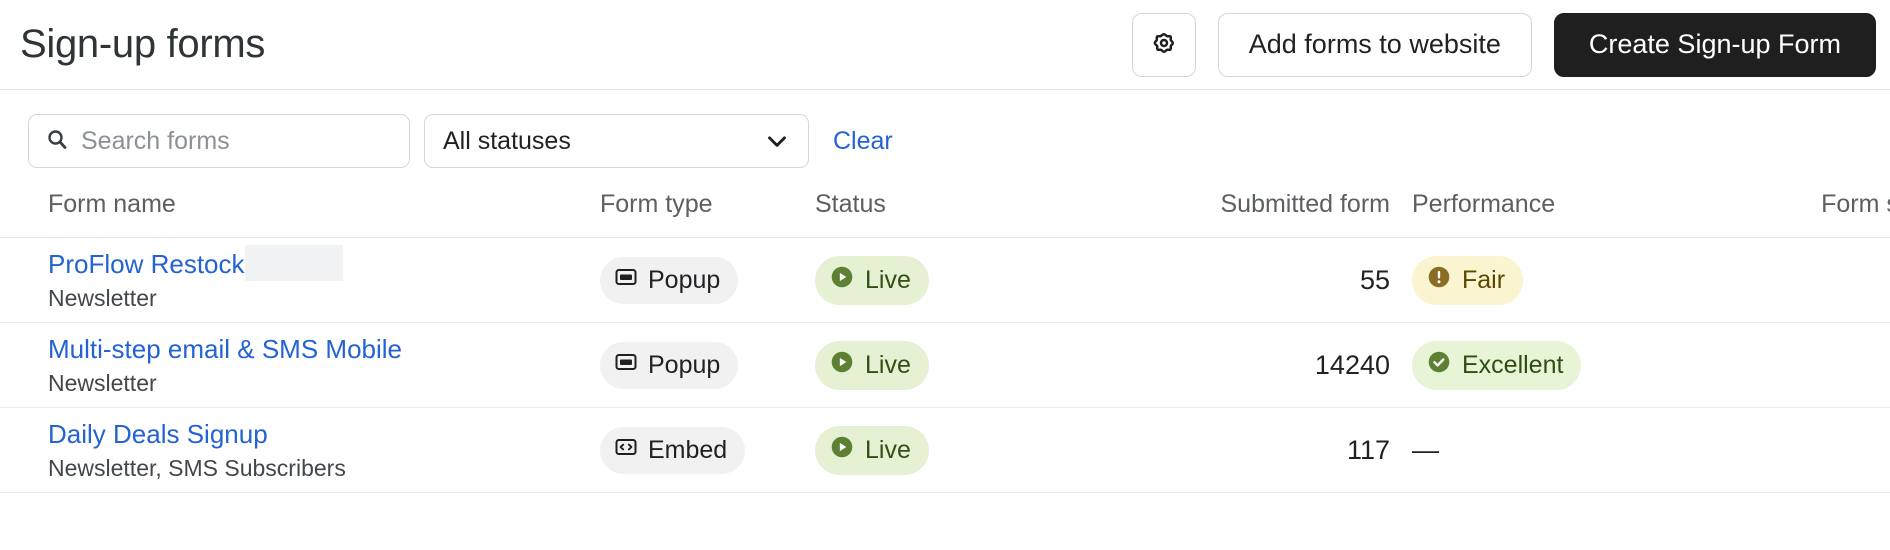  I want to click on performance-badge: Excellent, so click(1497, 365).